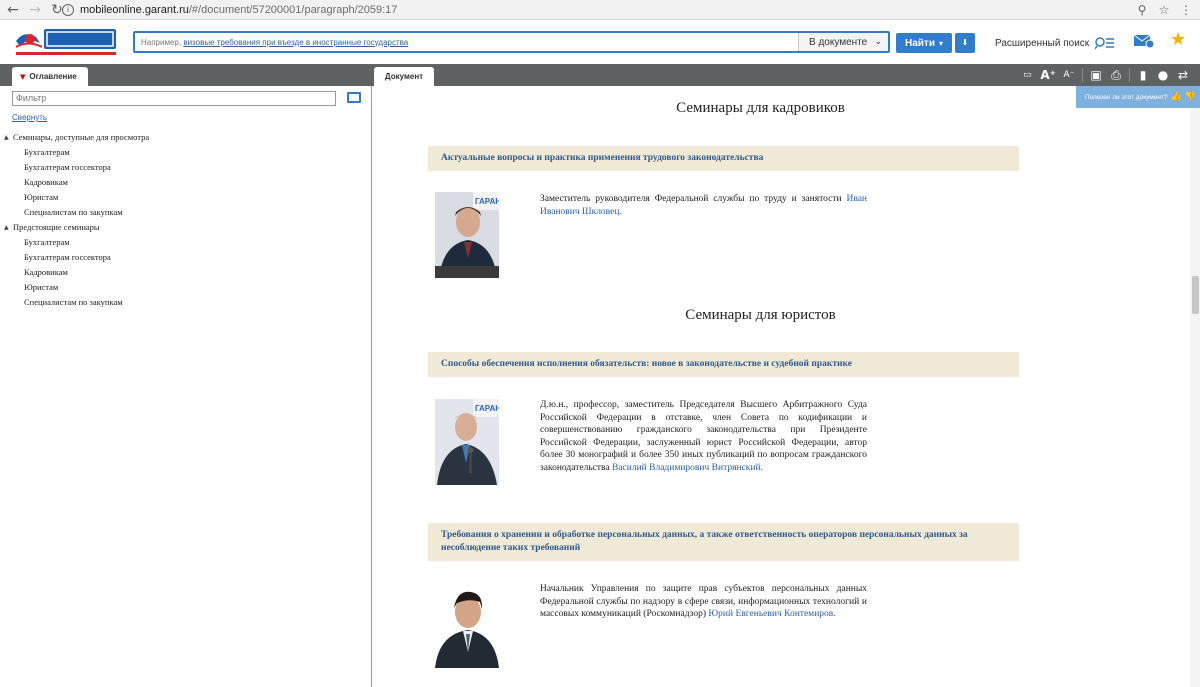  Describe the element at coordinates (1143, 75) in the screenshot. I see `bookmark-icon: ▮` at that location.